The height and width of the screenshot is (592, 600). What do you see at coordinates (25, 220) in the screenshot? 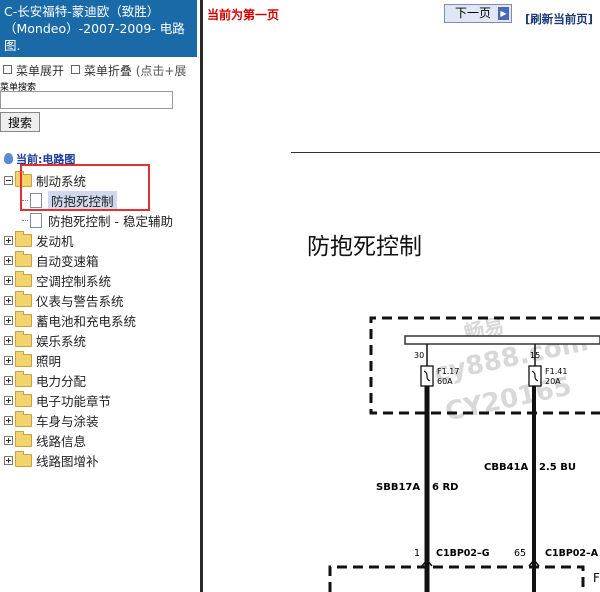
I see `tree-connector` at bounding box center [25, 220].